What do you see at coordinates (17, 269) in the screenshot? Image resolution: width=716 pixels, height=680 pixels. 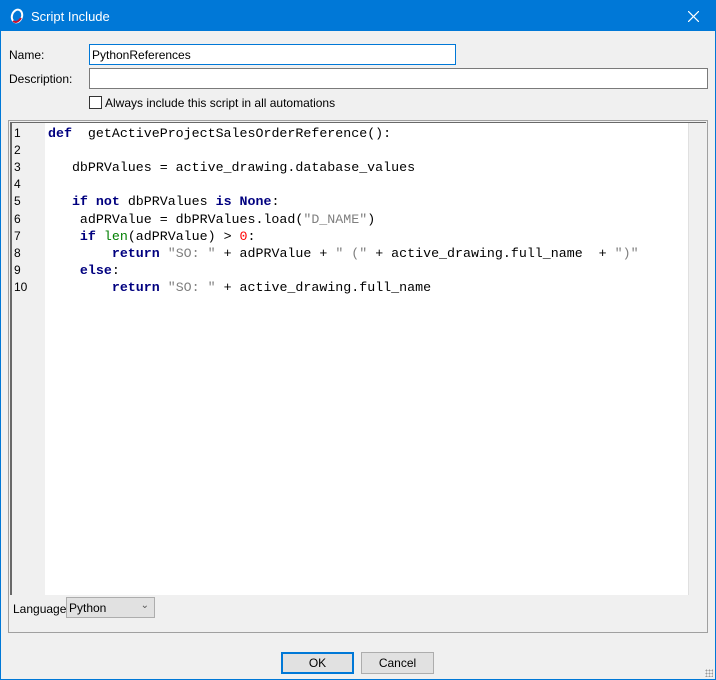 I see `line-number: 9` at bounding box center [17, 269].